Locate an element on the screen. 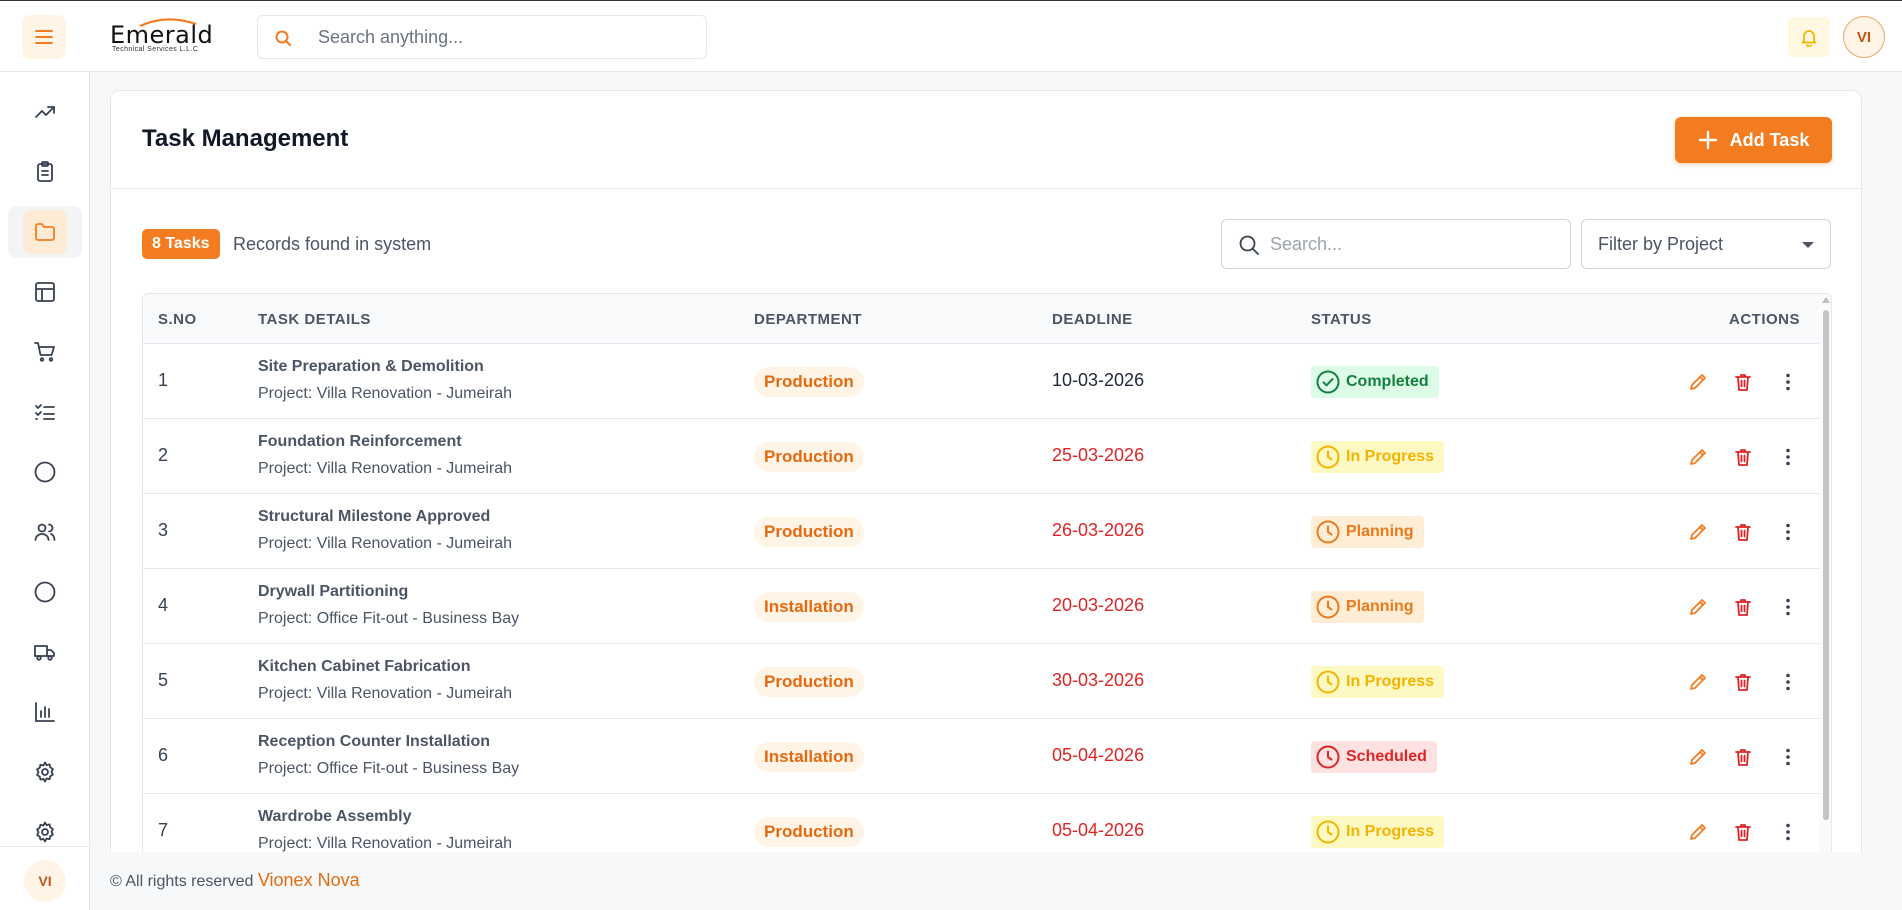 Image resolution: width=1902 pixels, height=910 pixels. sidebar-item-analytics is located at coordinates (45, 112).